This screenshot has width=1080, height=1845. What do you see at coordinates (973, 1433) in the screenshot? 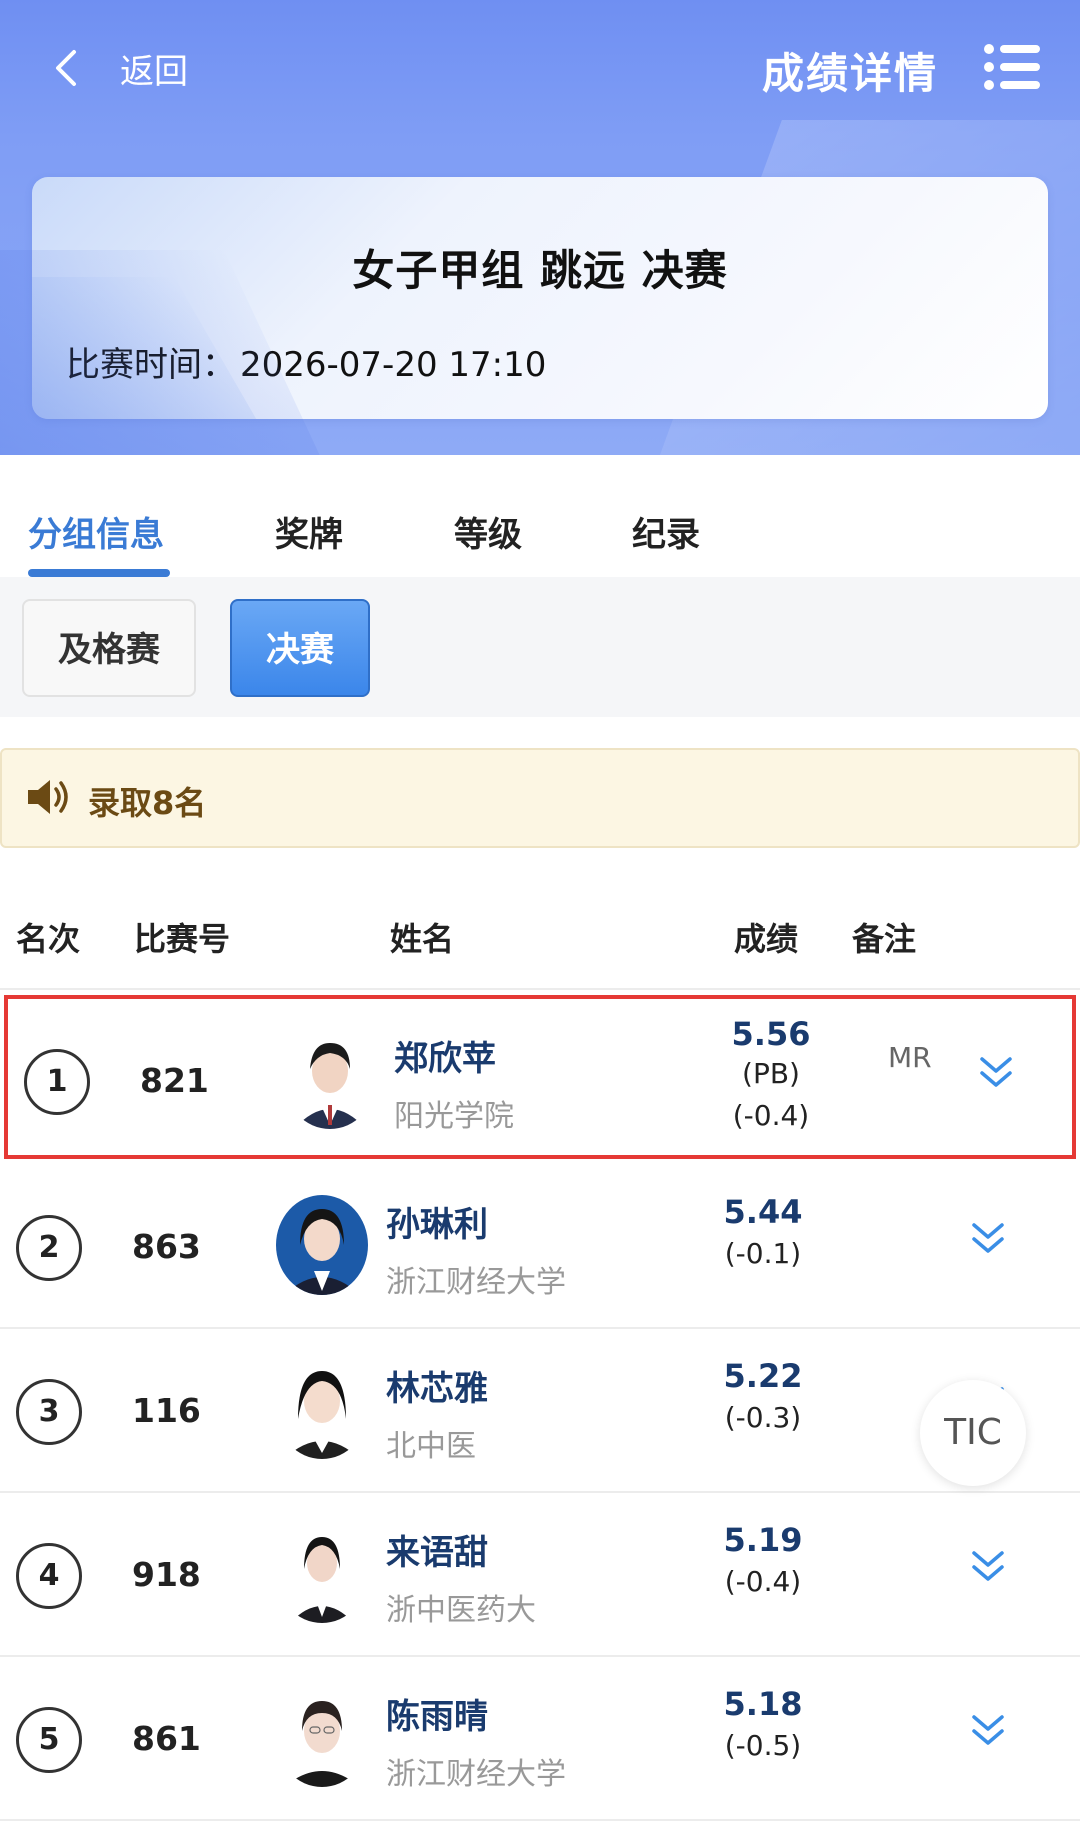
I see `floating-tic-button: TIC` at bounding box center [973, 1433].